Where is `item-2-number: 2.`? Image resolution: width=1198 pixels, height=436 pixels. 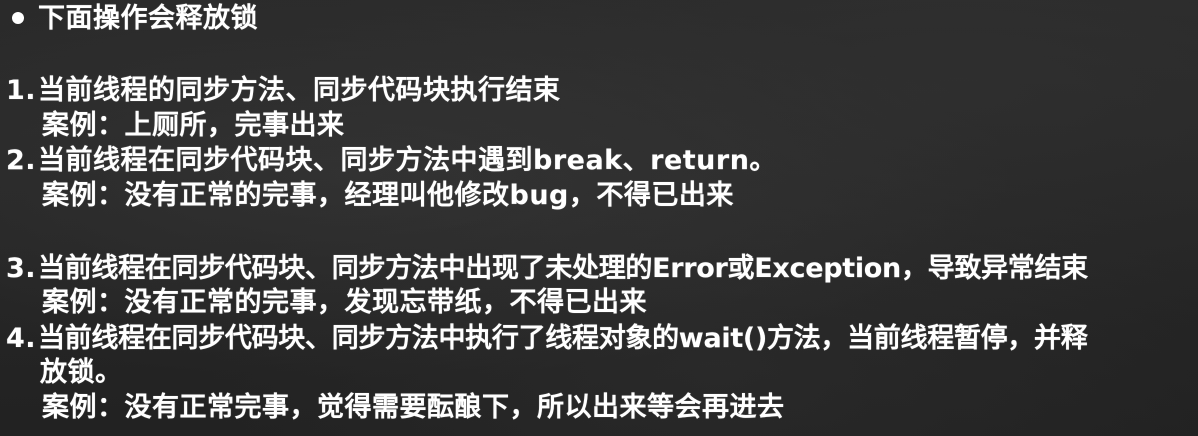
item-2-number: 2. is located at coordinates (21, 160).